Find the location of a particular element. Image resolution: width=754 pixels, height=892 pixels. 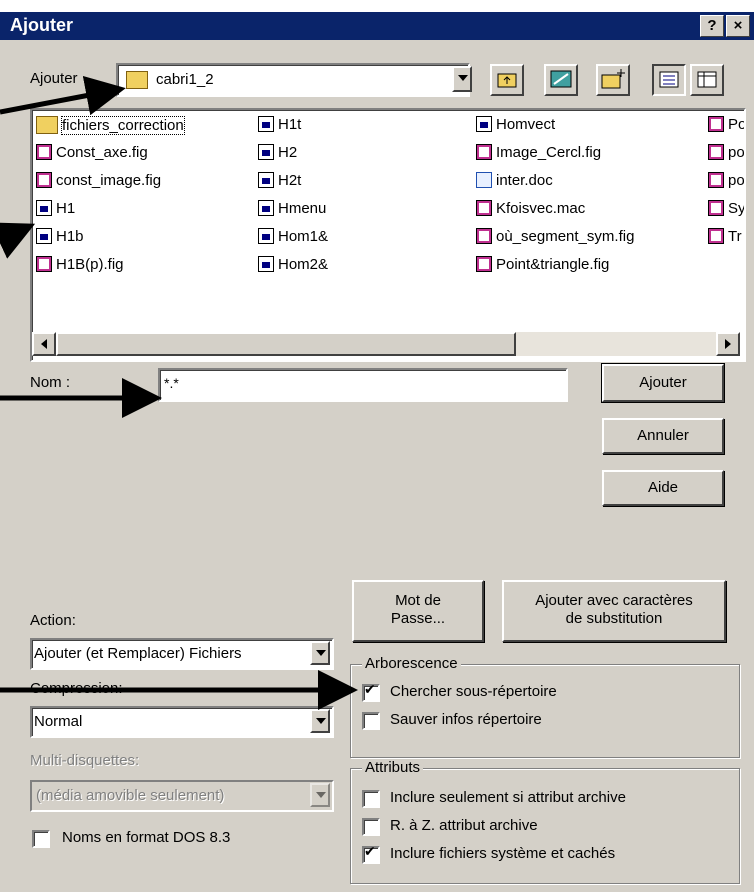

file-item: Image_Cercl.fig is located at coordinates (586, 156).